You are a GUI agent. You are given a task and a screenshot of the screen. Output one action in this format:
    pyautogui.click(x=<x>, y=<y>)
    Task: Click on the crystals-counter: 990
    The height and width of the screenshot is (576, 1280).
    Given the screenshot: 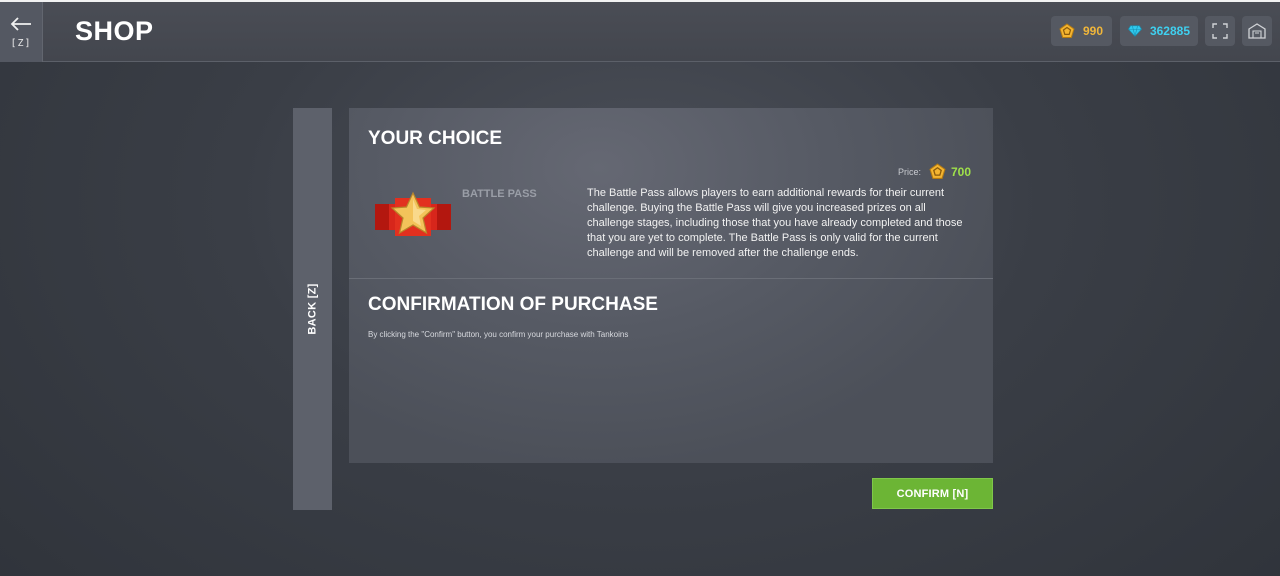 What is the action you would take?
    pyautogui.click(x=1081, y=31)
    